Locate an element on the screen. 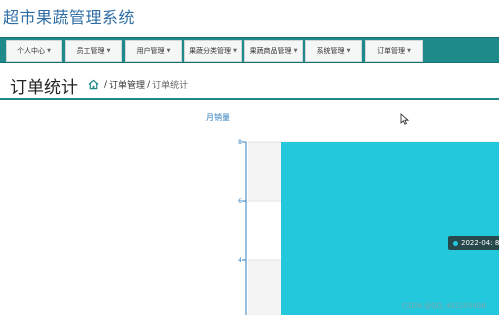 The height and width of the screenshot is (315, 499). y-axis-tick-label: 4 is located at coordinates (240, 260).